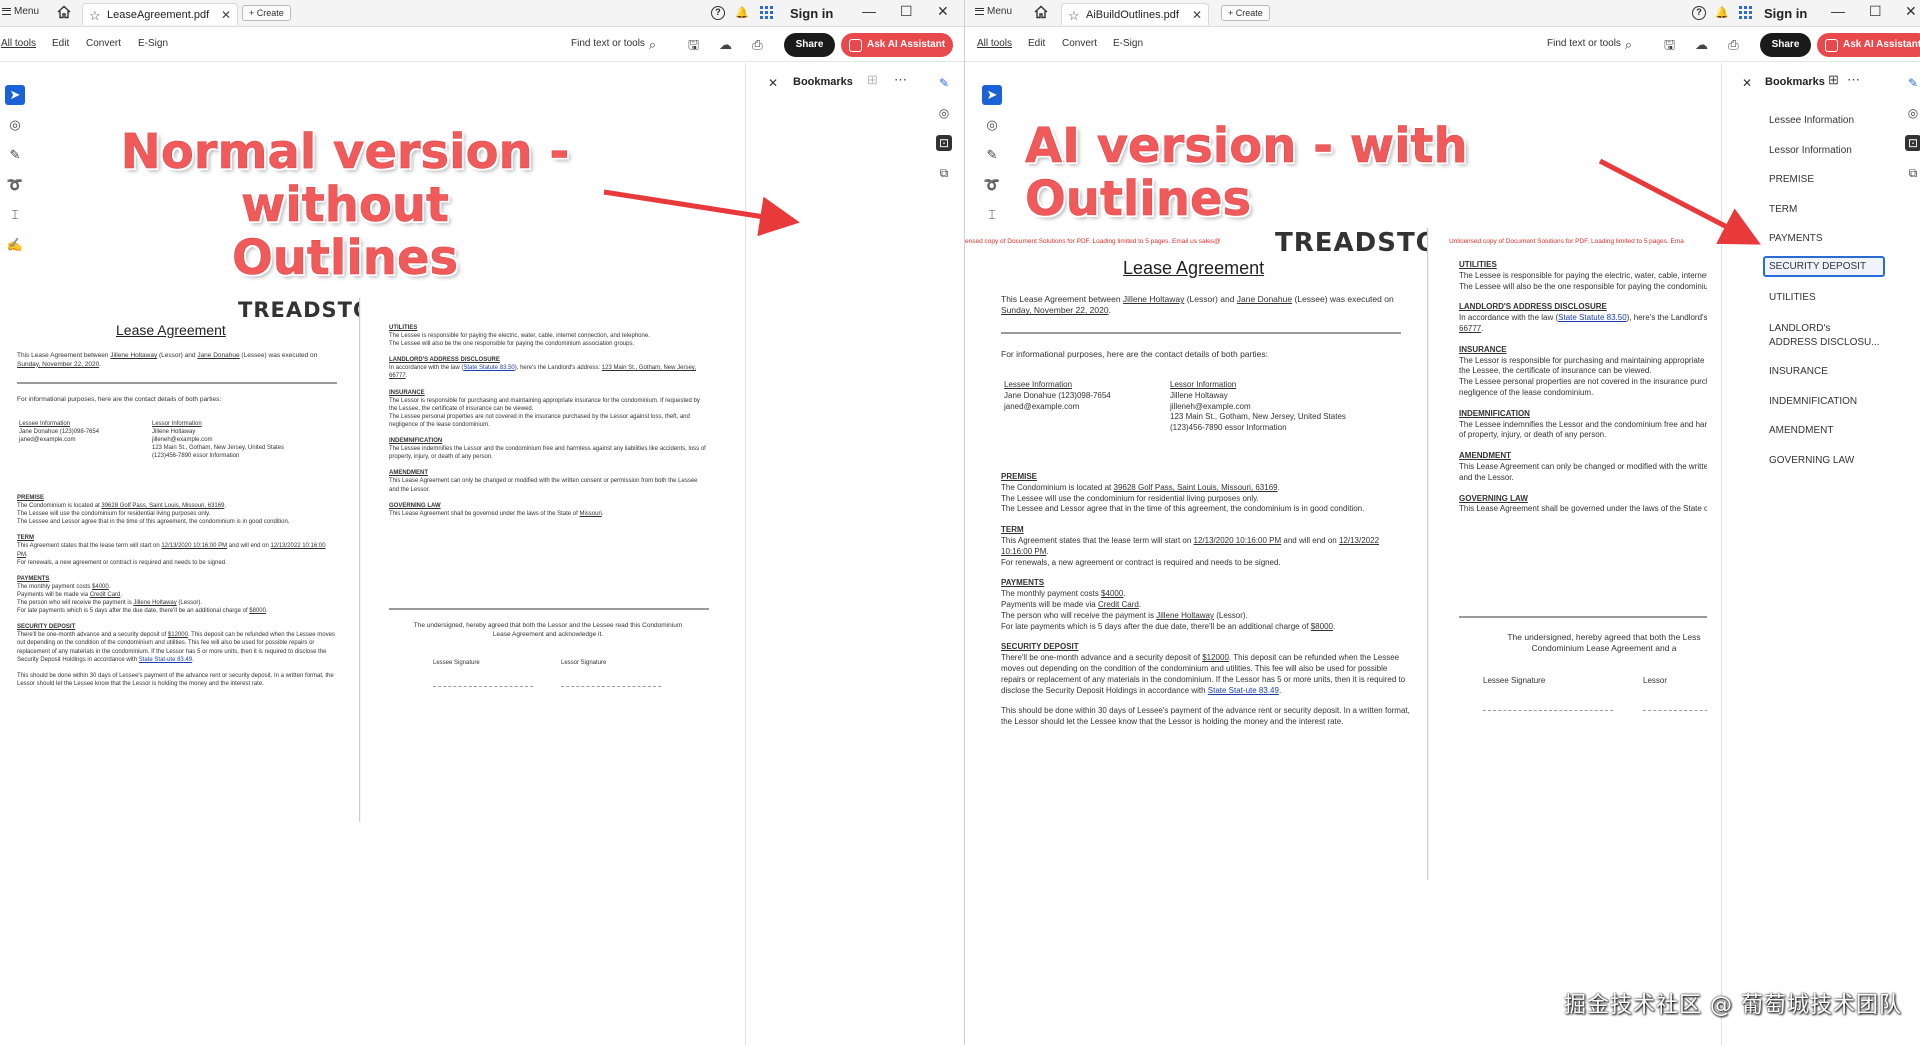 This screenshot has height=1045, width=1920. I want to click on bookmark-insurance: INSURANCE, so click(1798, 371).